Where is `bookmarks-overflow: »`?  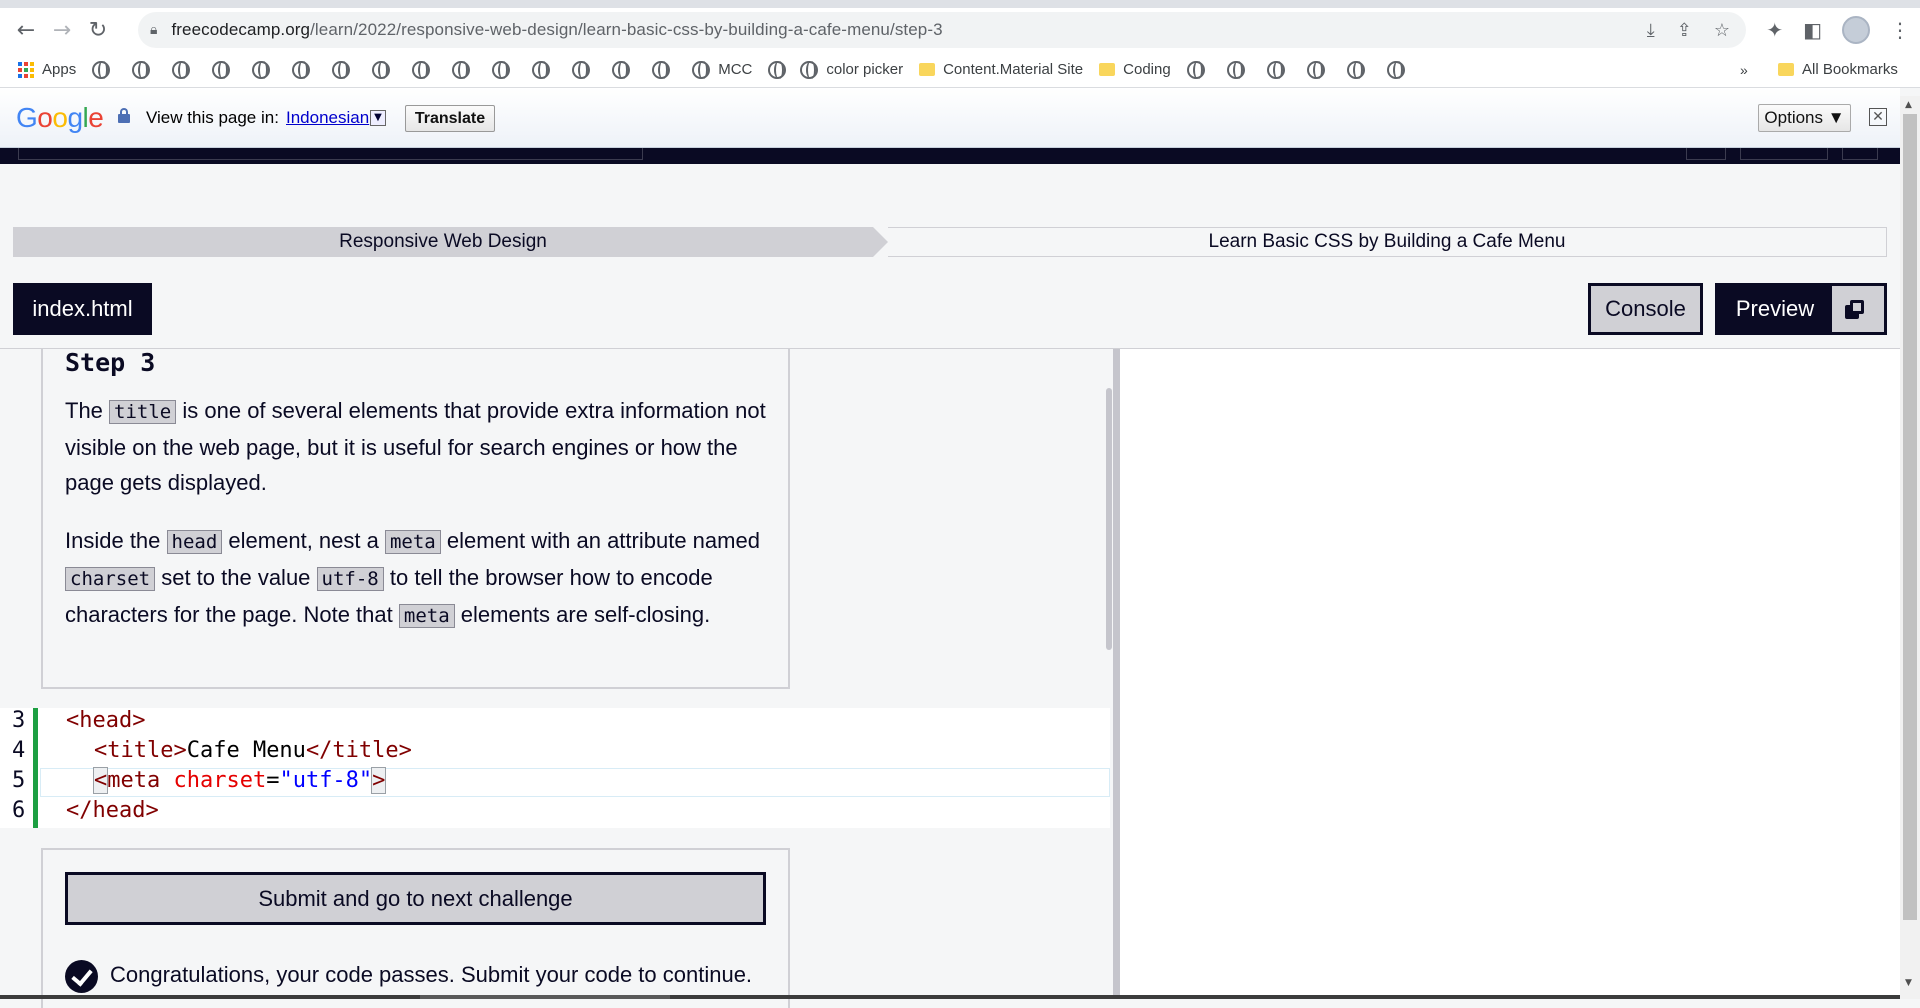
bookmarks-overflow: » is located at coordinates (1744, 70).